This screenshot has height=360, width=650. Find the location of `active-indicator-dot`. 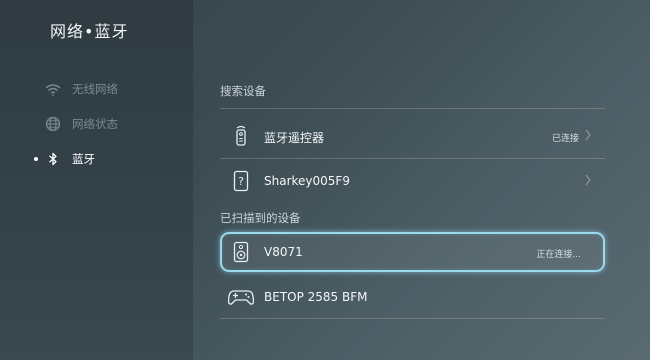

active-indicator-dot is located at coordinates (36, 159).